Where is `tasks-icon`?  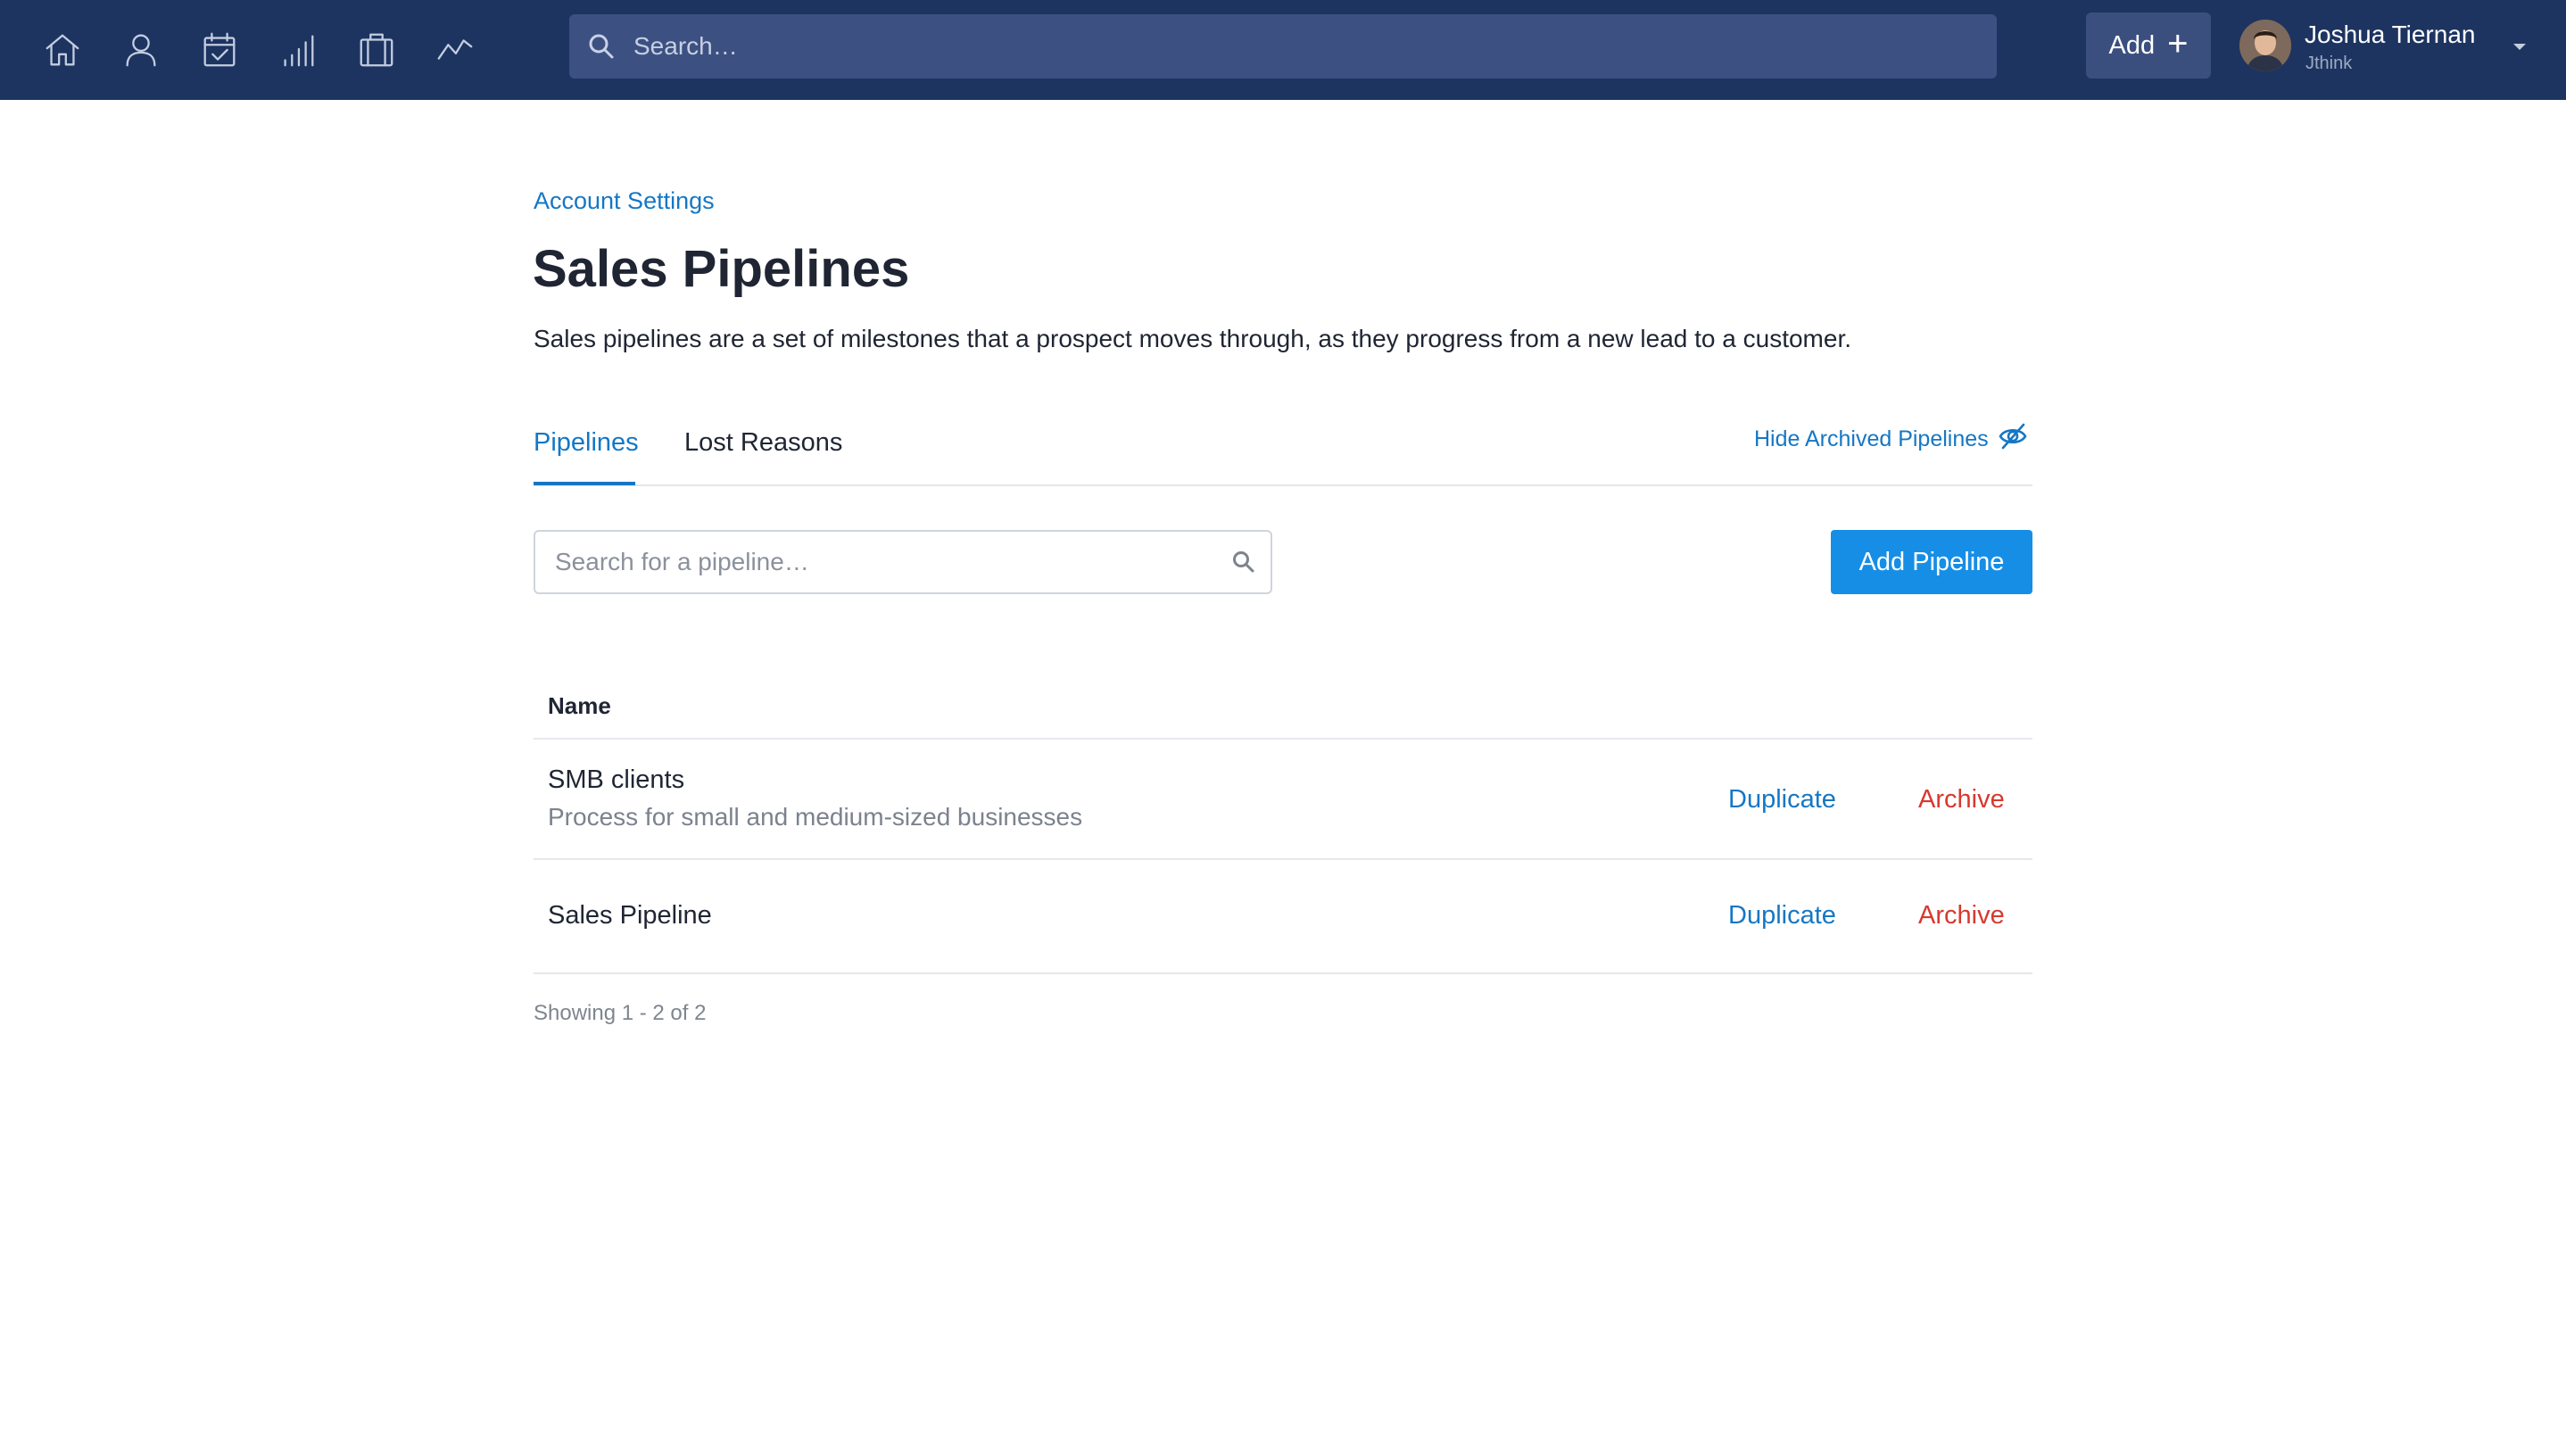
tasks-icon is located at coordinates (219, 50).